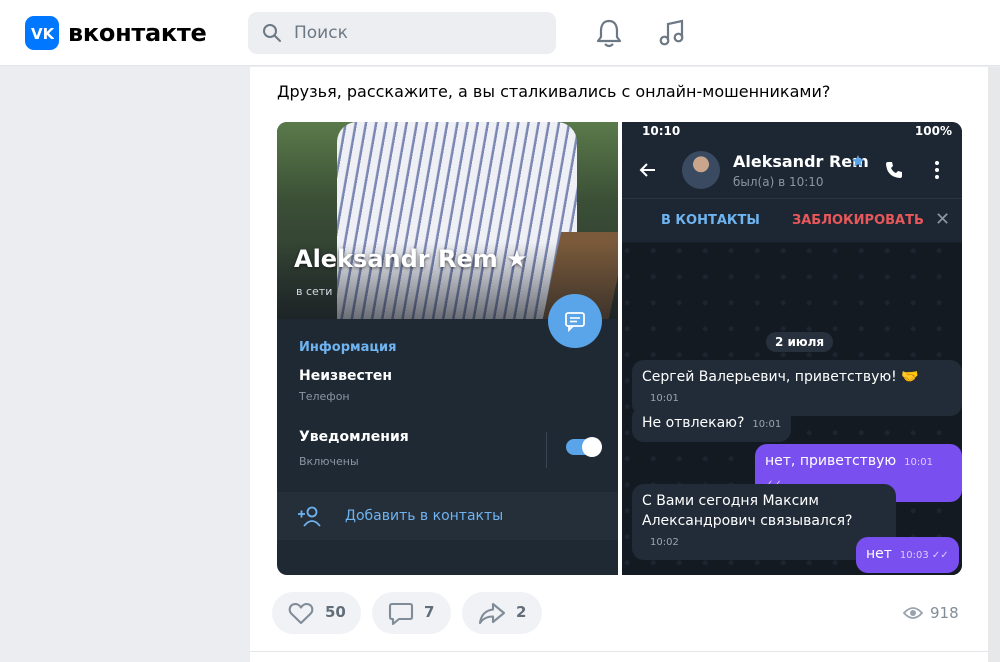 The width and height of the screenshot is (1000, 662). Describe the element at coordinates (800, 342) in the screenshot. I see `date-separator: 2 июля` at that location.